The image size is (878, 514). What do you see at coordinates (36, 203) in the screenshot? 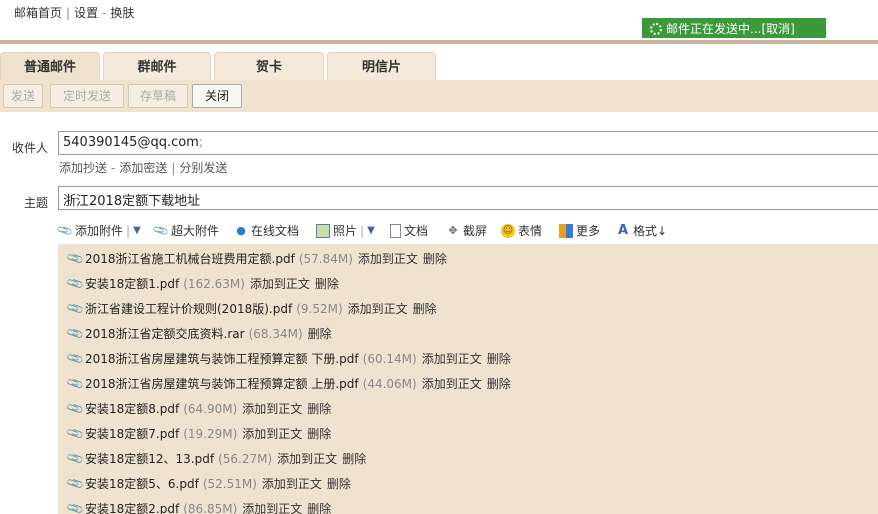
I see `subject-label: 主题` at bounding box center [36, 203].